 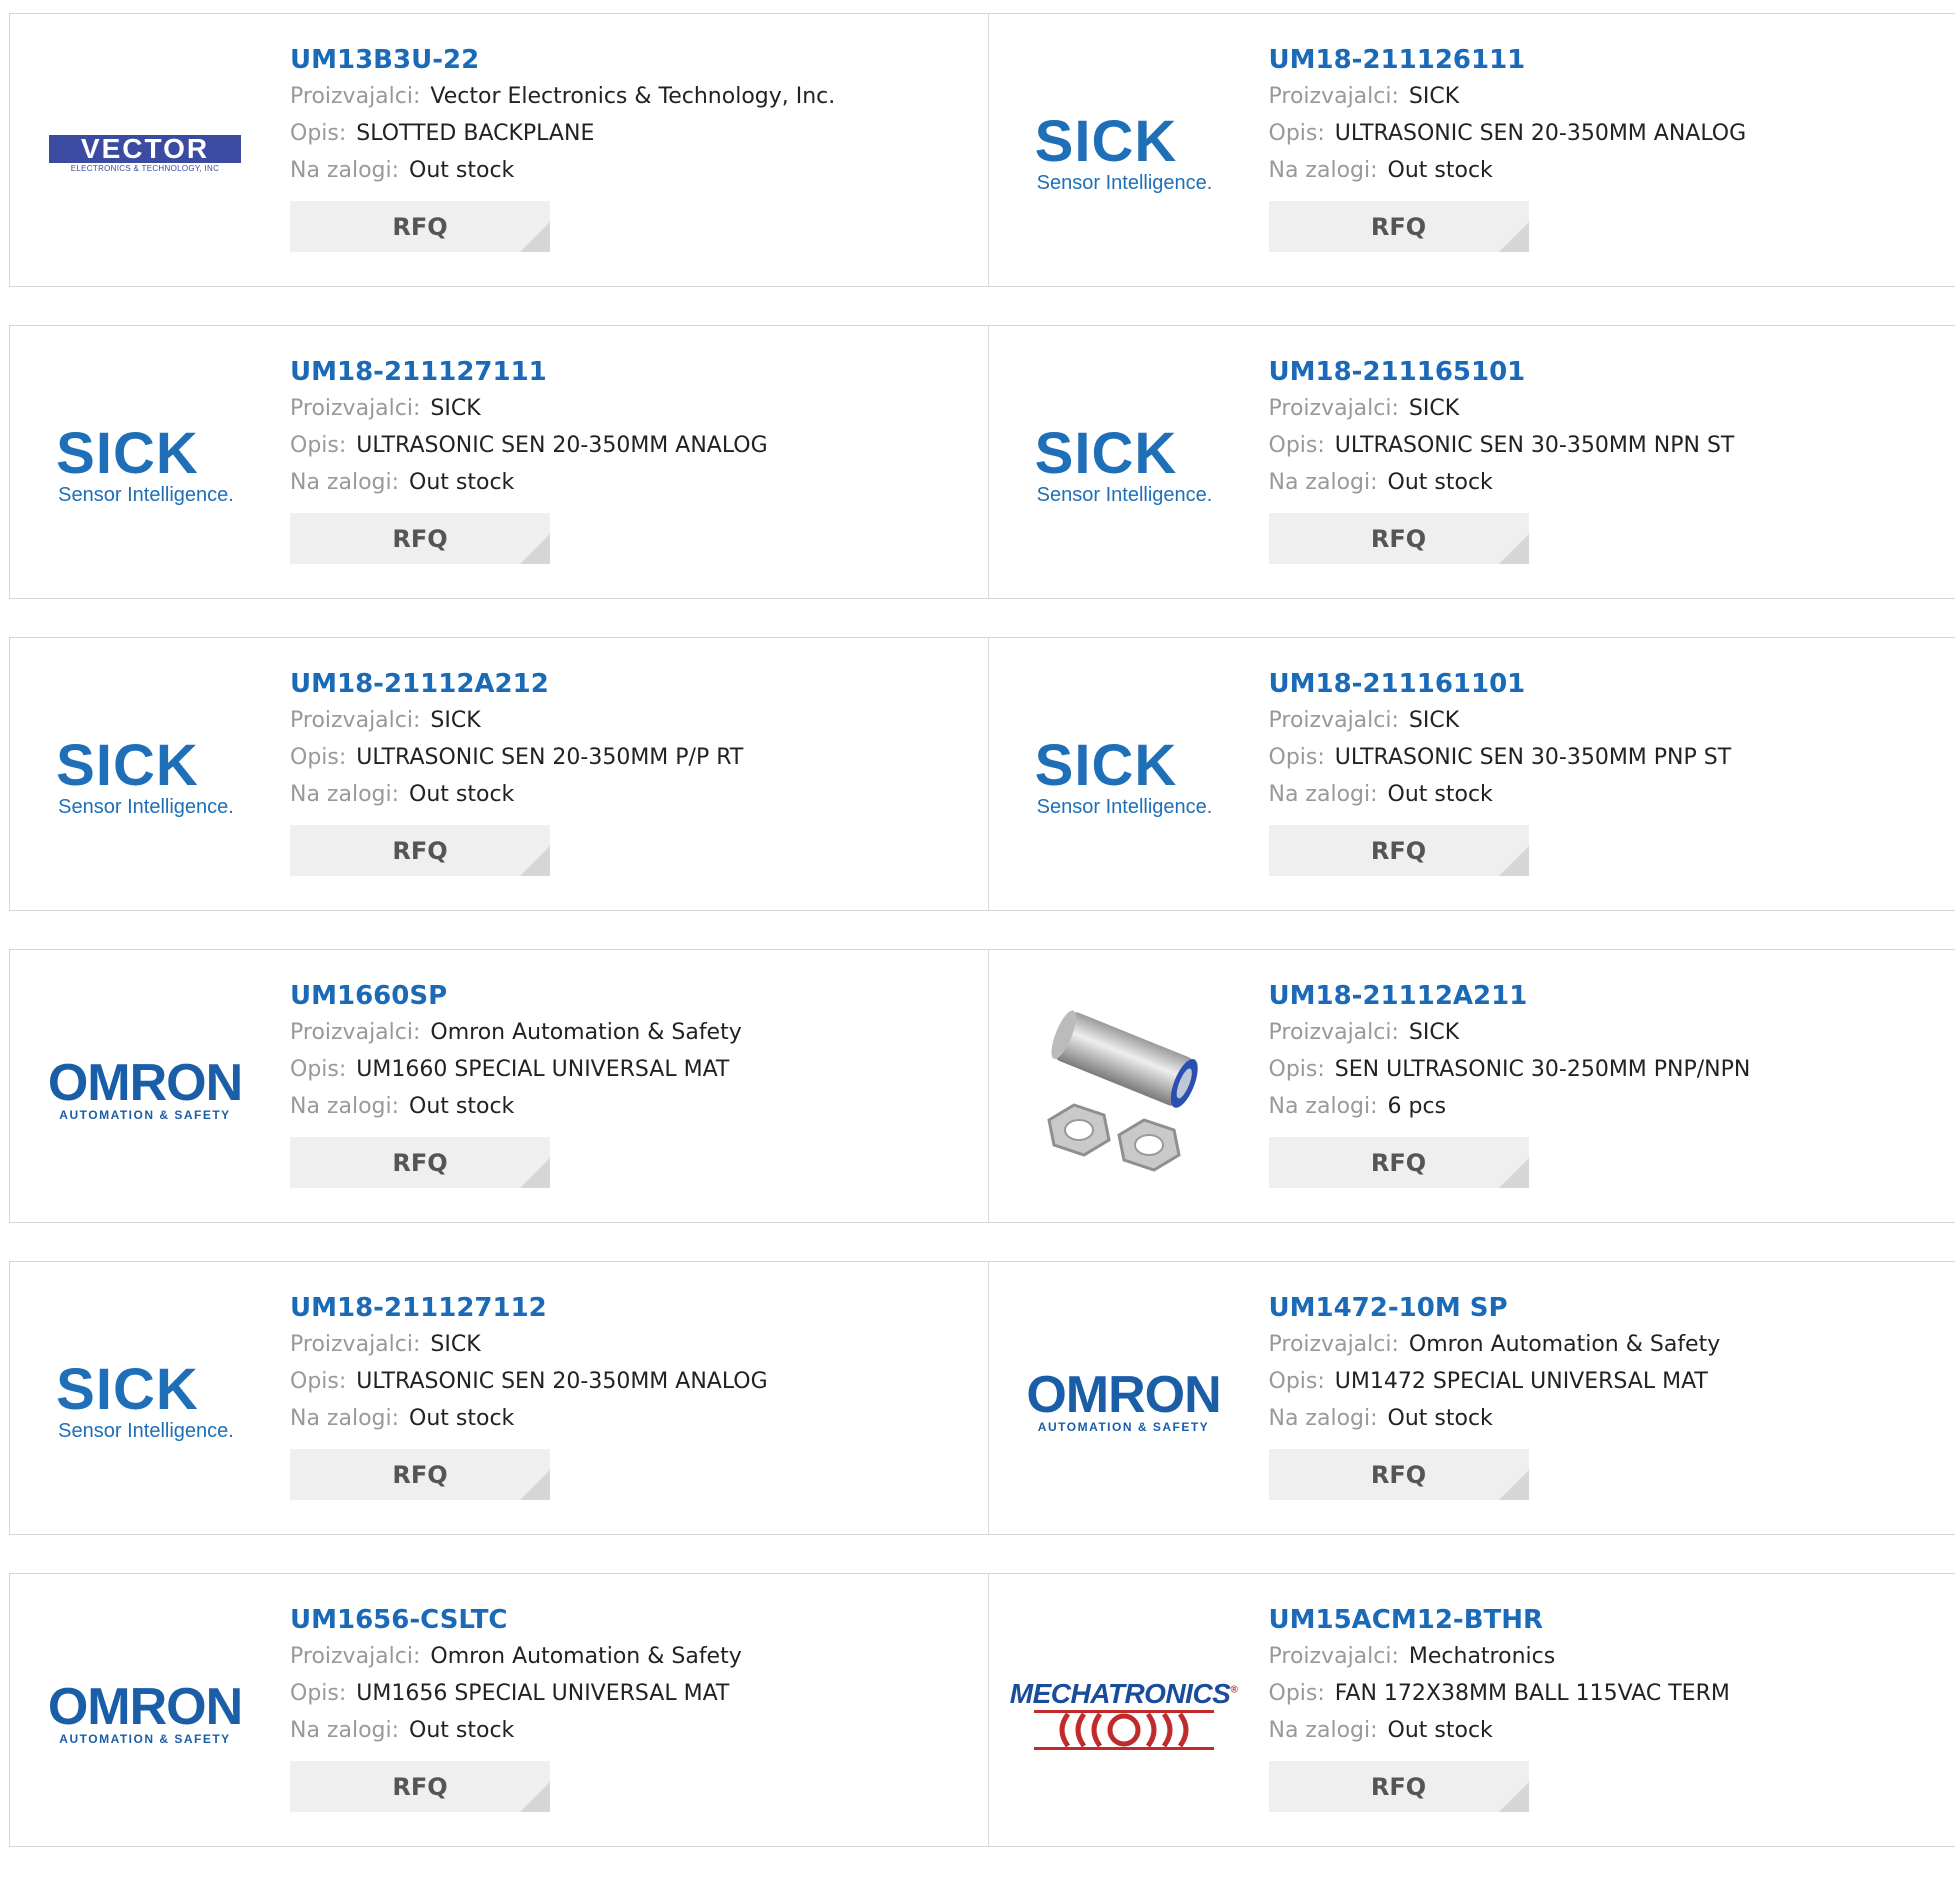 What do you see at coordinates (529, 372) in the screenshot?
I see `part-number-link: UM18-211127111` at bounding box center [529, 372].